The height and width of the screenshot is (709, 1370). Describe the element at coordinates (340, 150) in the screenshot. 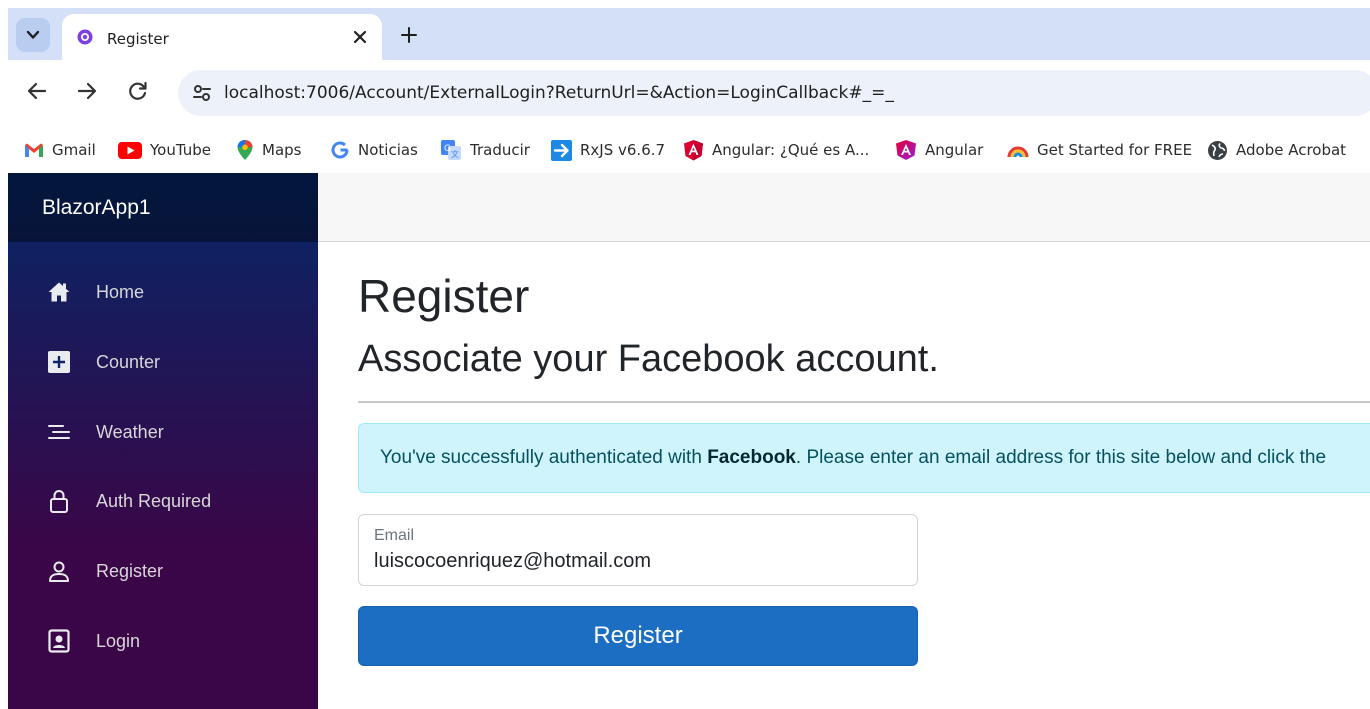

I see `google-news-icon` at that location.